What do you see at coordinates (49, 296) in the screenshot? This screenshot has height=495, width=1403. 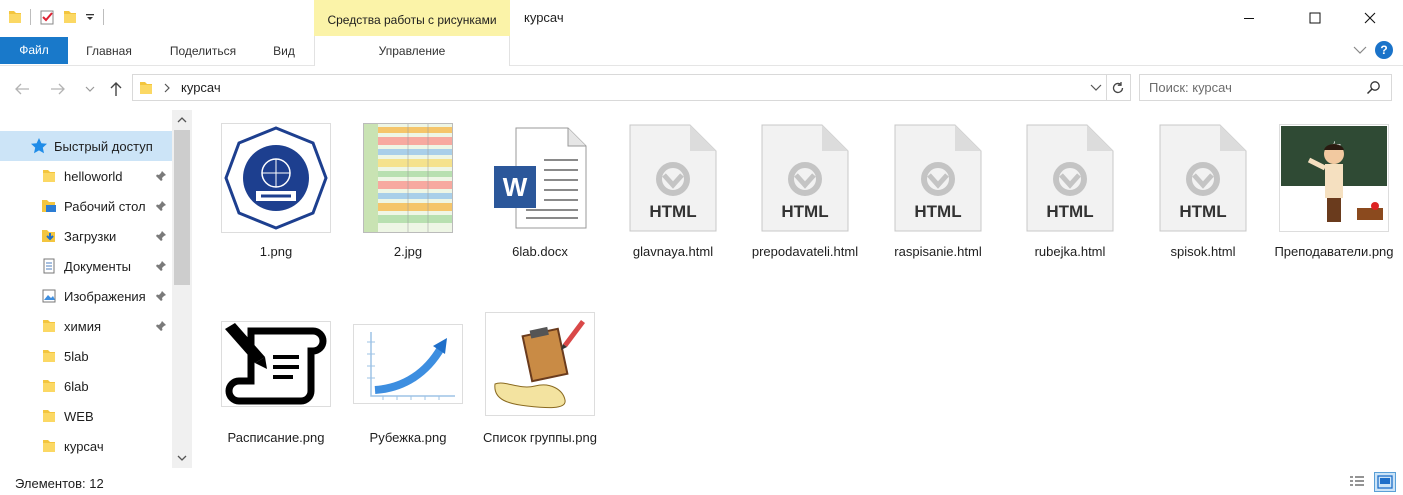 I see `pictures-folder-icon` at bounding box center [49, 296].